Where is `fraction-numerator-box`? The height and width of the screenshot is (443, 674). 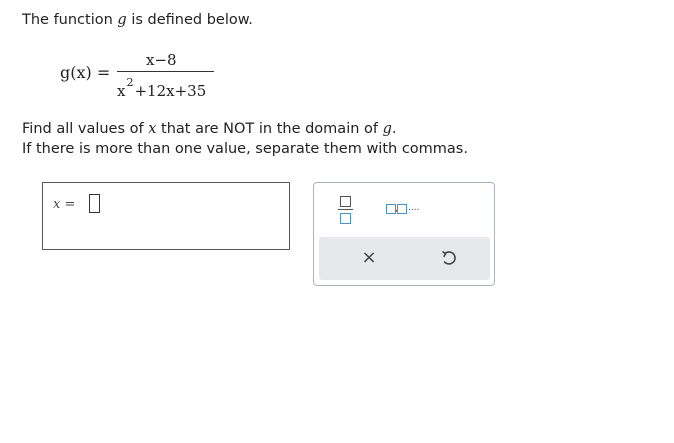 fraction-numerator-box is located at coordinates (345, 201).